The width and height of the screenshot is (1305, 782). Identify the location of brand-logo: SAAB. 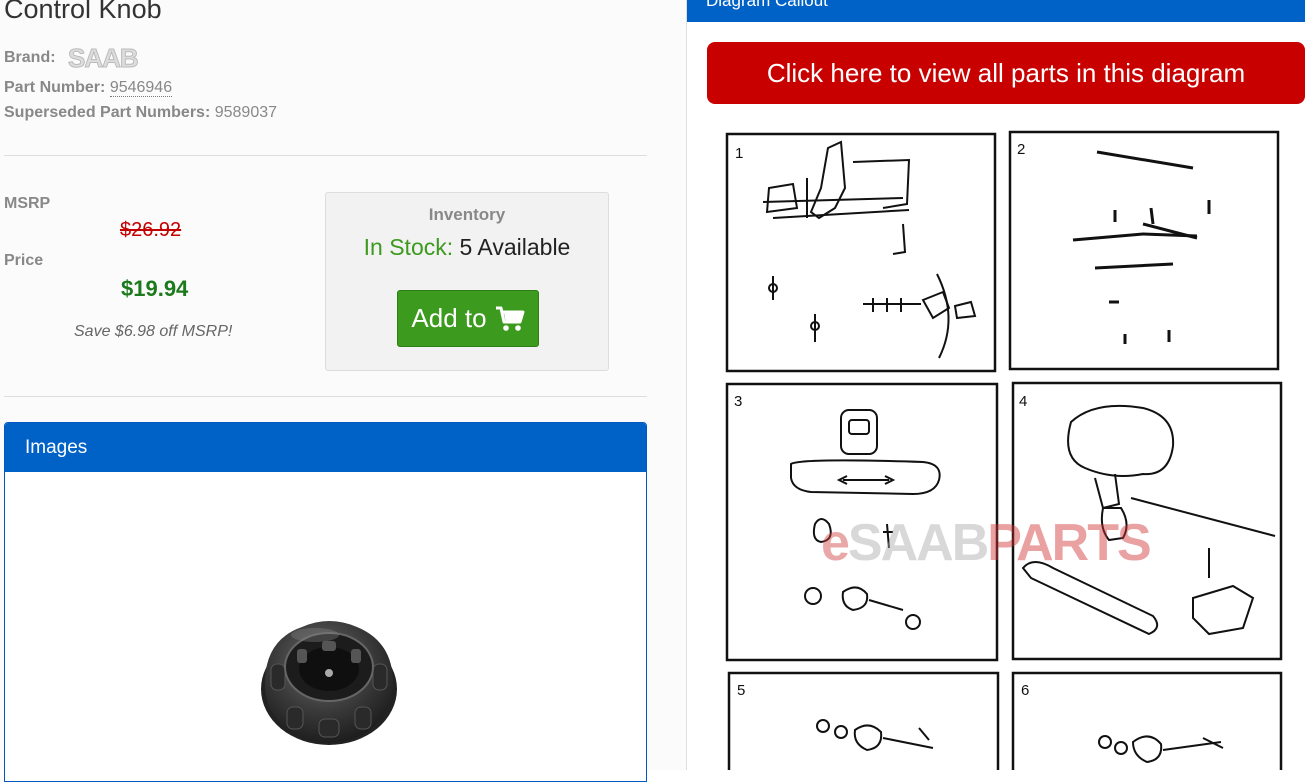
(115, 58).